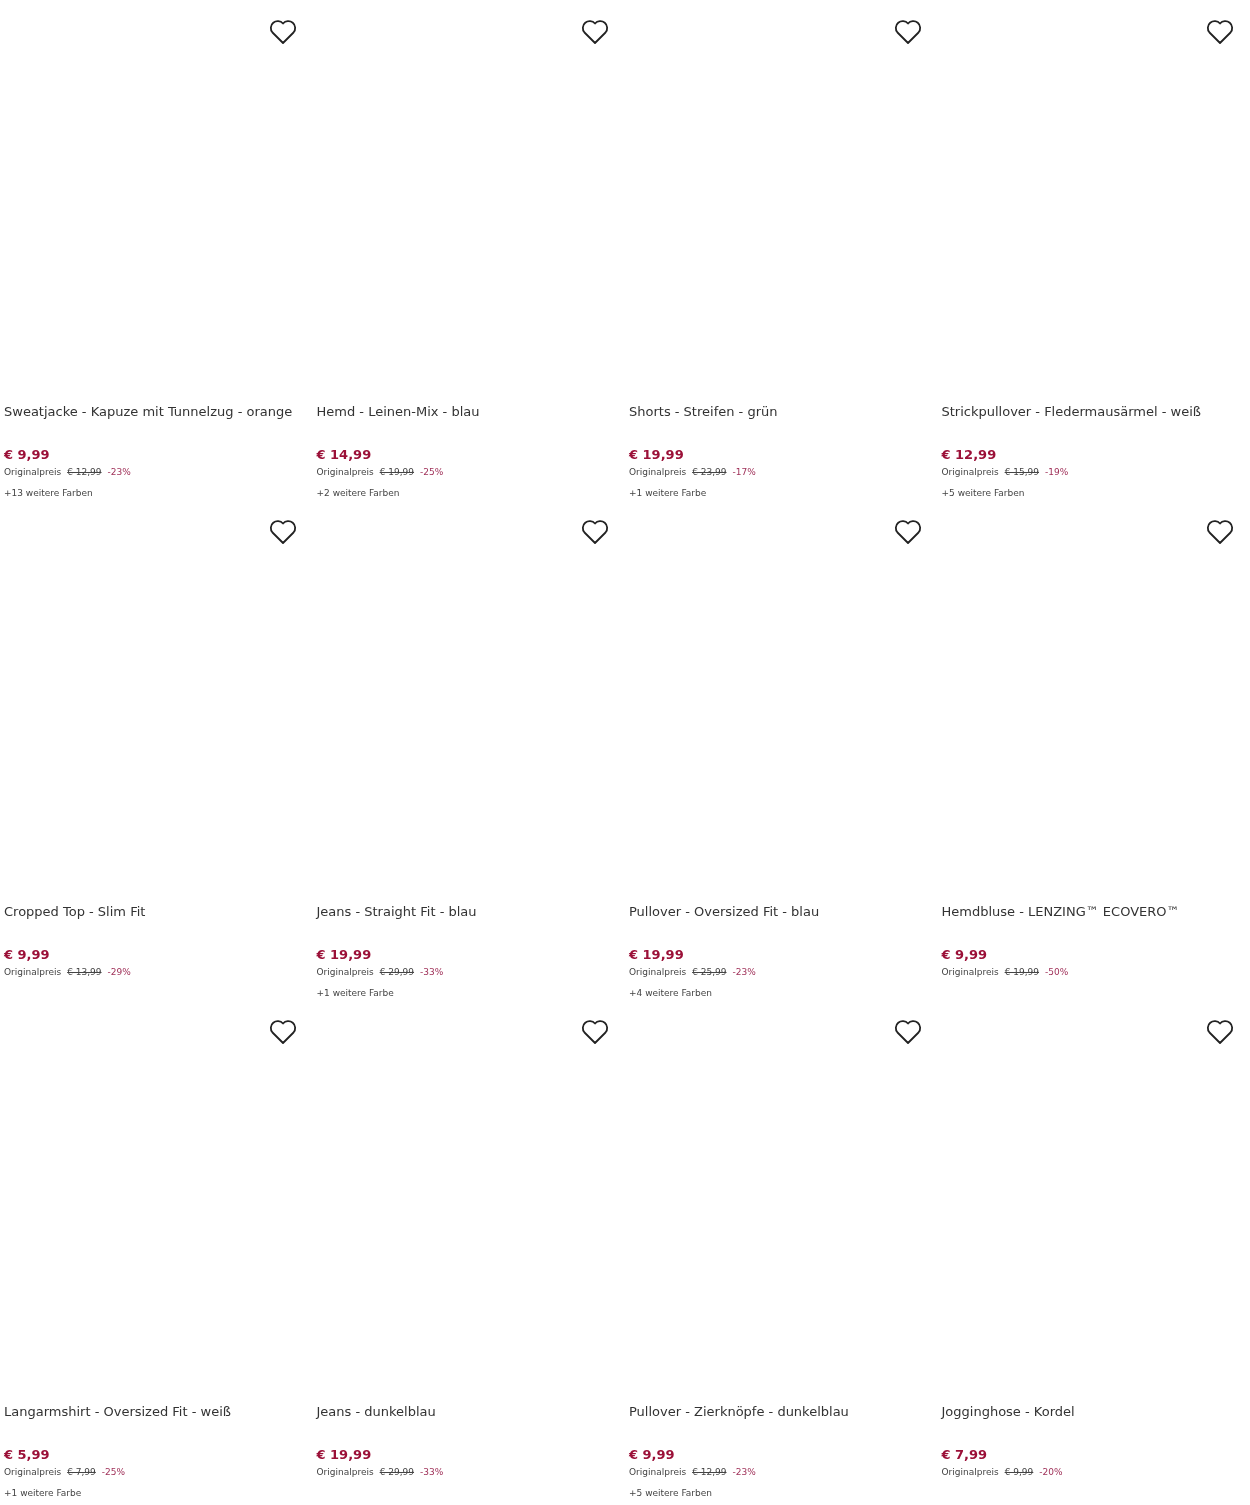 The width and height of the screenshot is (1250, 1505). What do you see at coordinates (1057, 472) in the screenshot?
I see `discount: -19%` at bounding box center [1057, 472].